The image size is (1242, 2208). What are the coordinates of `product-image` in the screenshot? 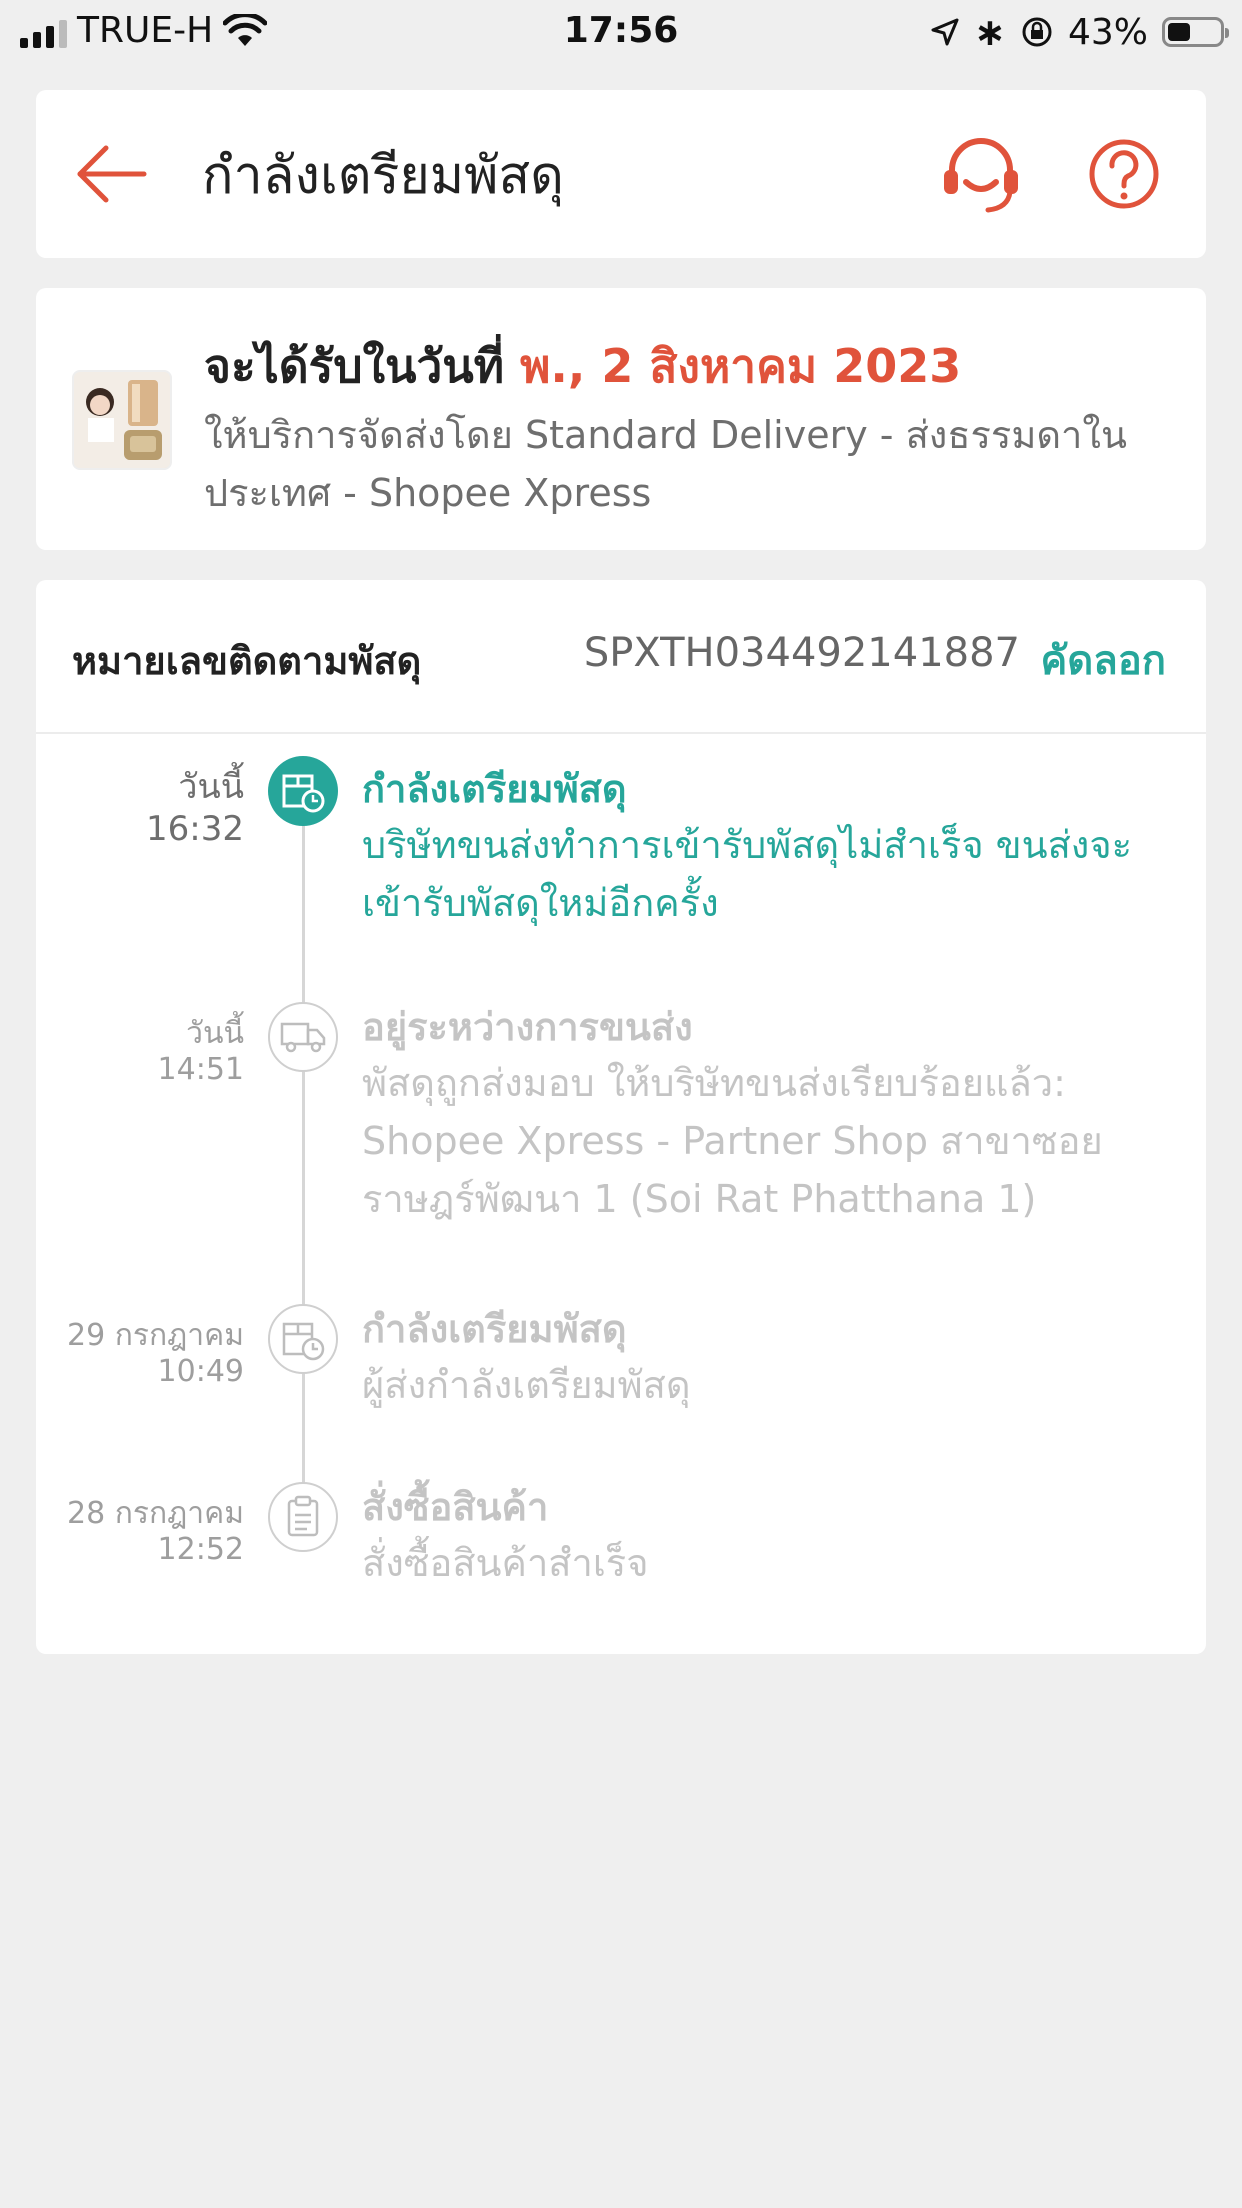 It's located at (122, 420).